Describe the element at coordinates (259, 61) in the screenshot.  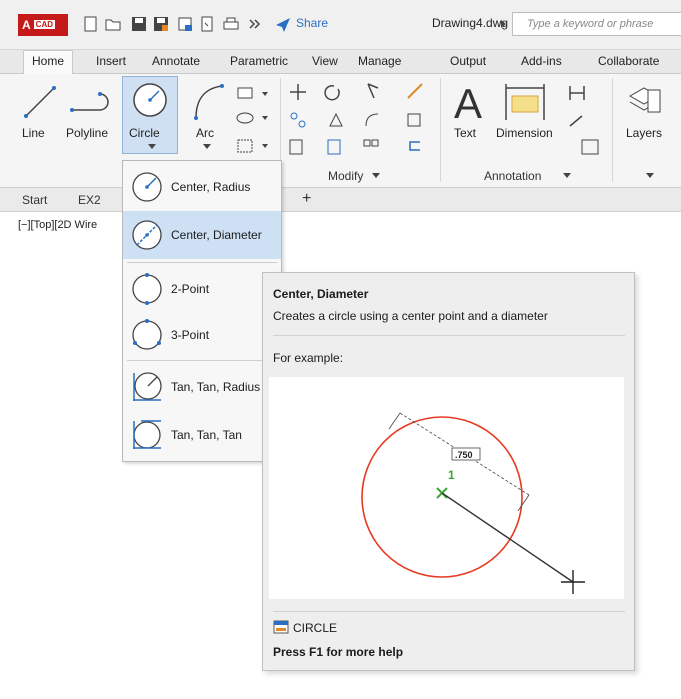
I see `tab-parametric: Parametric` at that location.